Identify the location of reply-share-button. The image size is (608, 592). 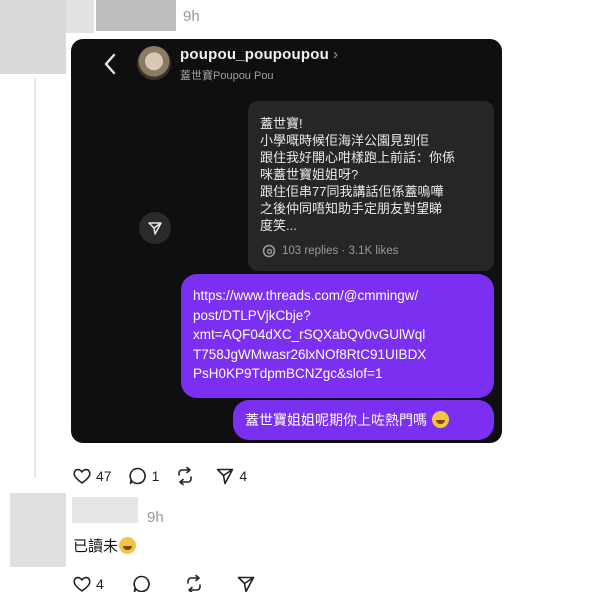
(248, 583).